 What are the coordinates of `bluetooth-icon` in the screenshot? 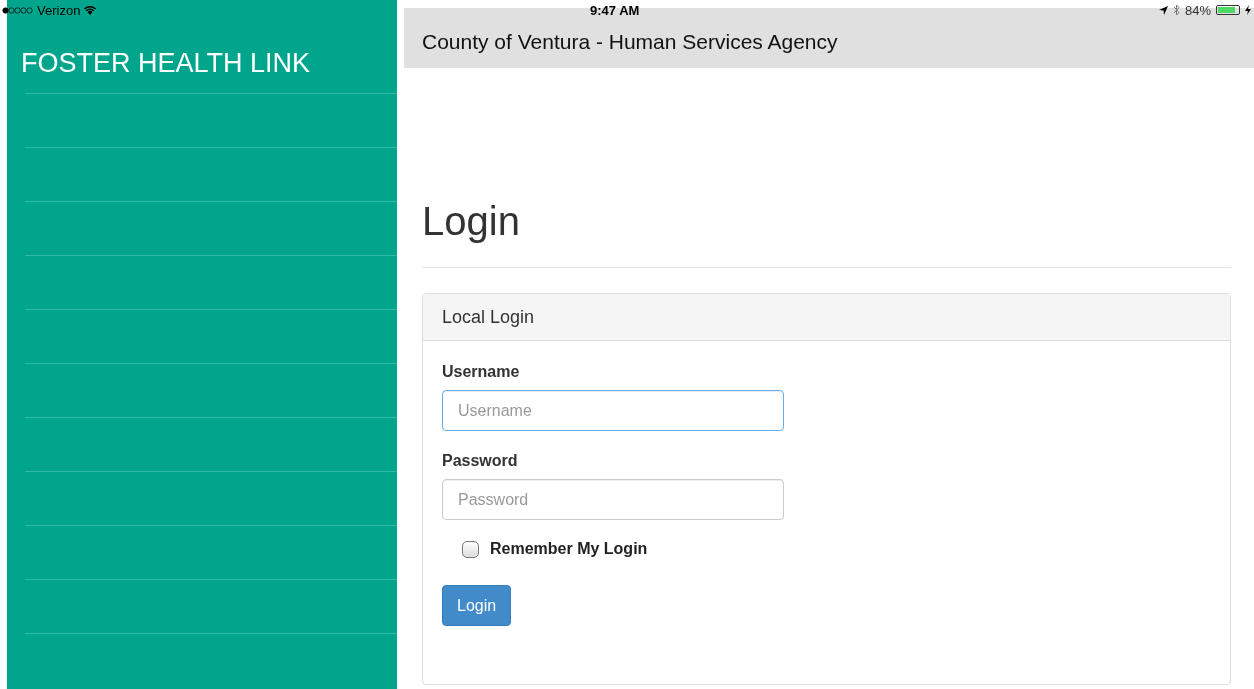 It's located at (1176, 10).